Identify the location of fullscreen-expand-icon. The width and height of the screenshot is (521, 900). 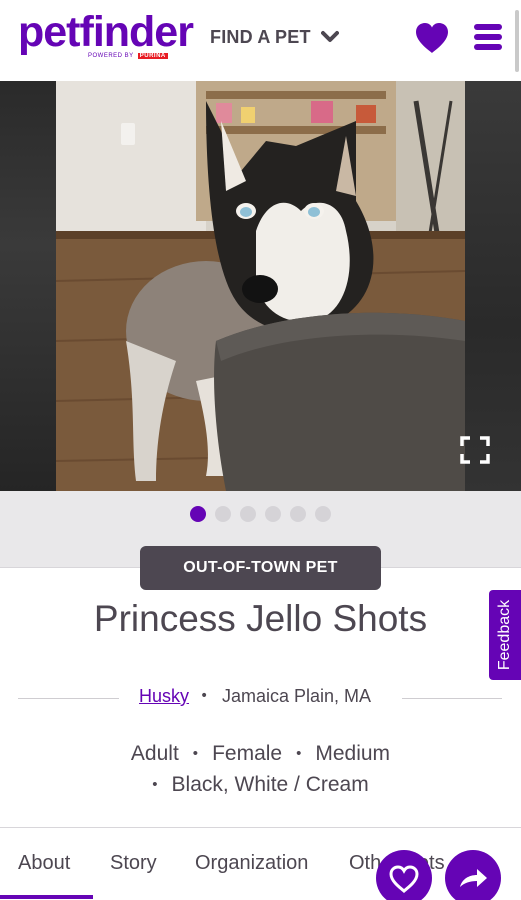
(475, 450).